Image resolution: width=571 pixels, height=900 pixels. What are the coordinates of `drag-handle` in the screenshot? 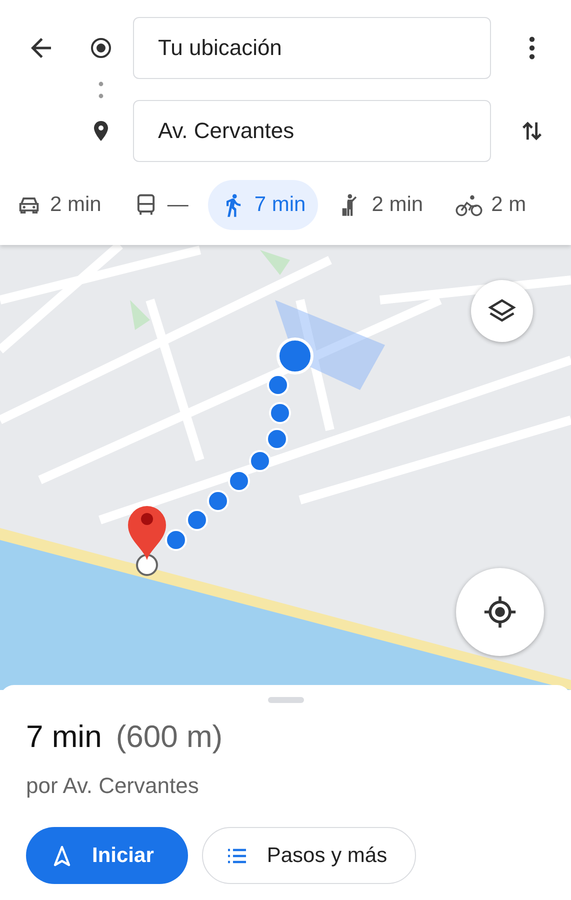 It's located at (286, 700).